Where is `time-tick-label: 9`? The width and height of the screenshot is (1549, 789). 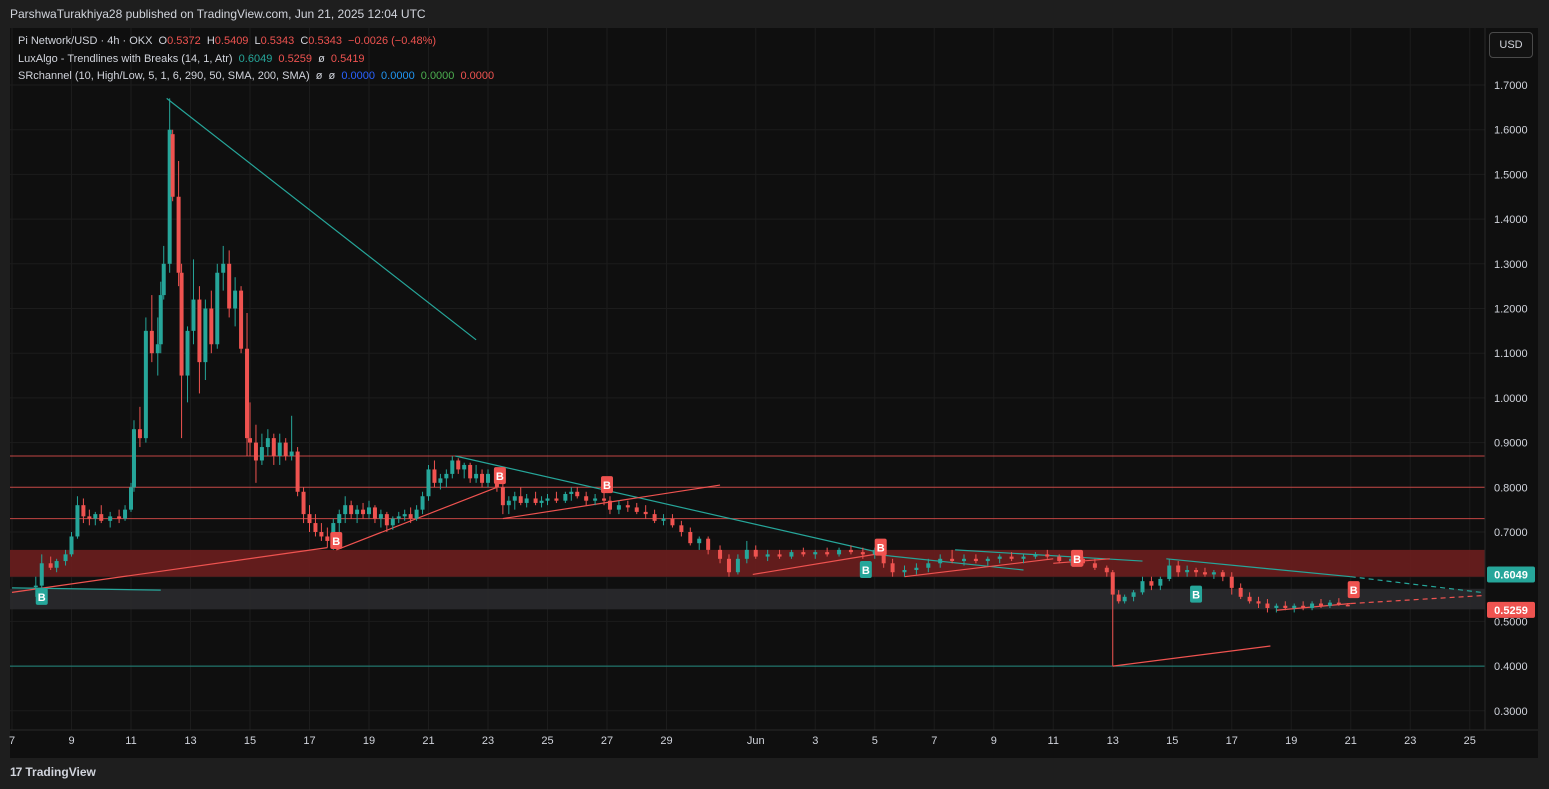 time-tick-label: 9 is located at coordinates (994, 741).